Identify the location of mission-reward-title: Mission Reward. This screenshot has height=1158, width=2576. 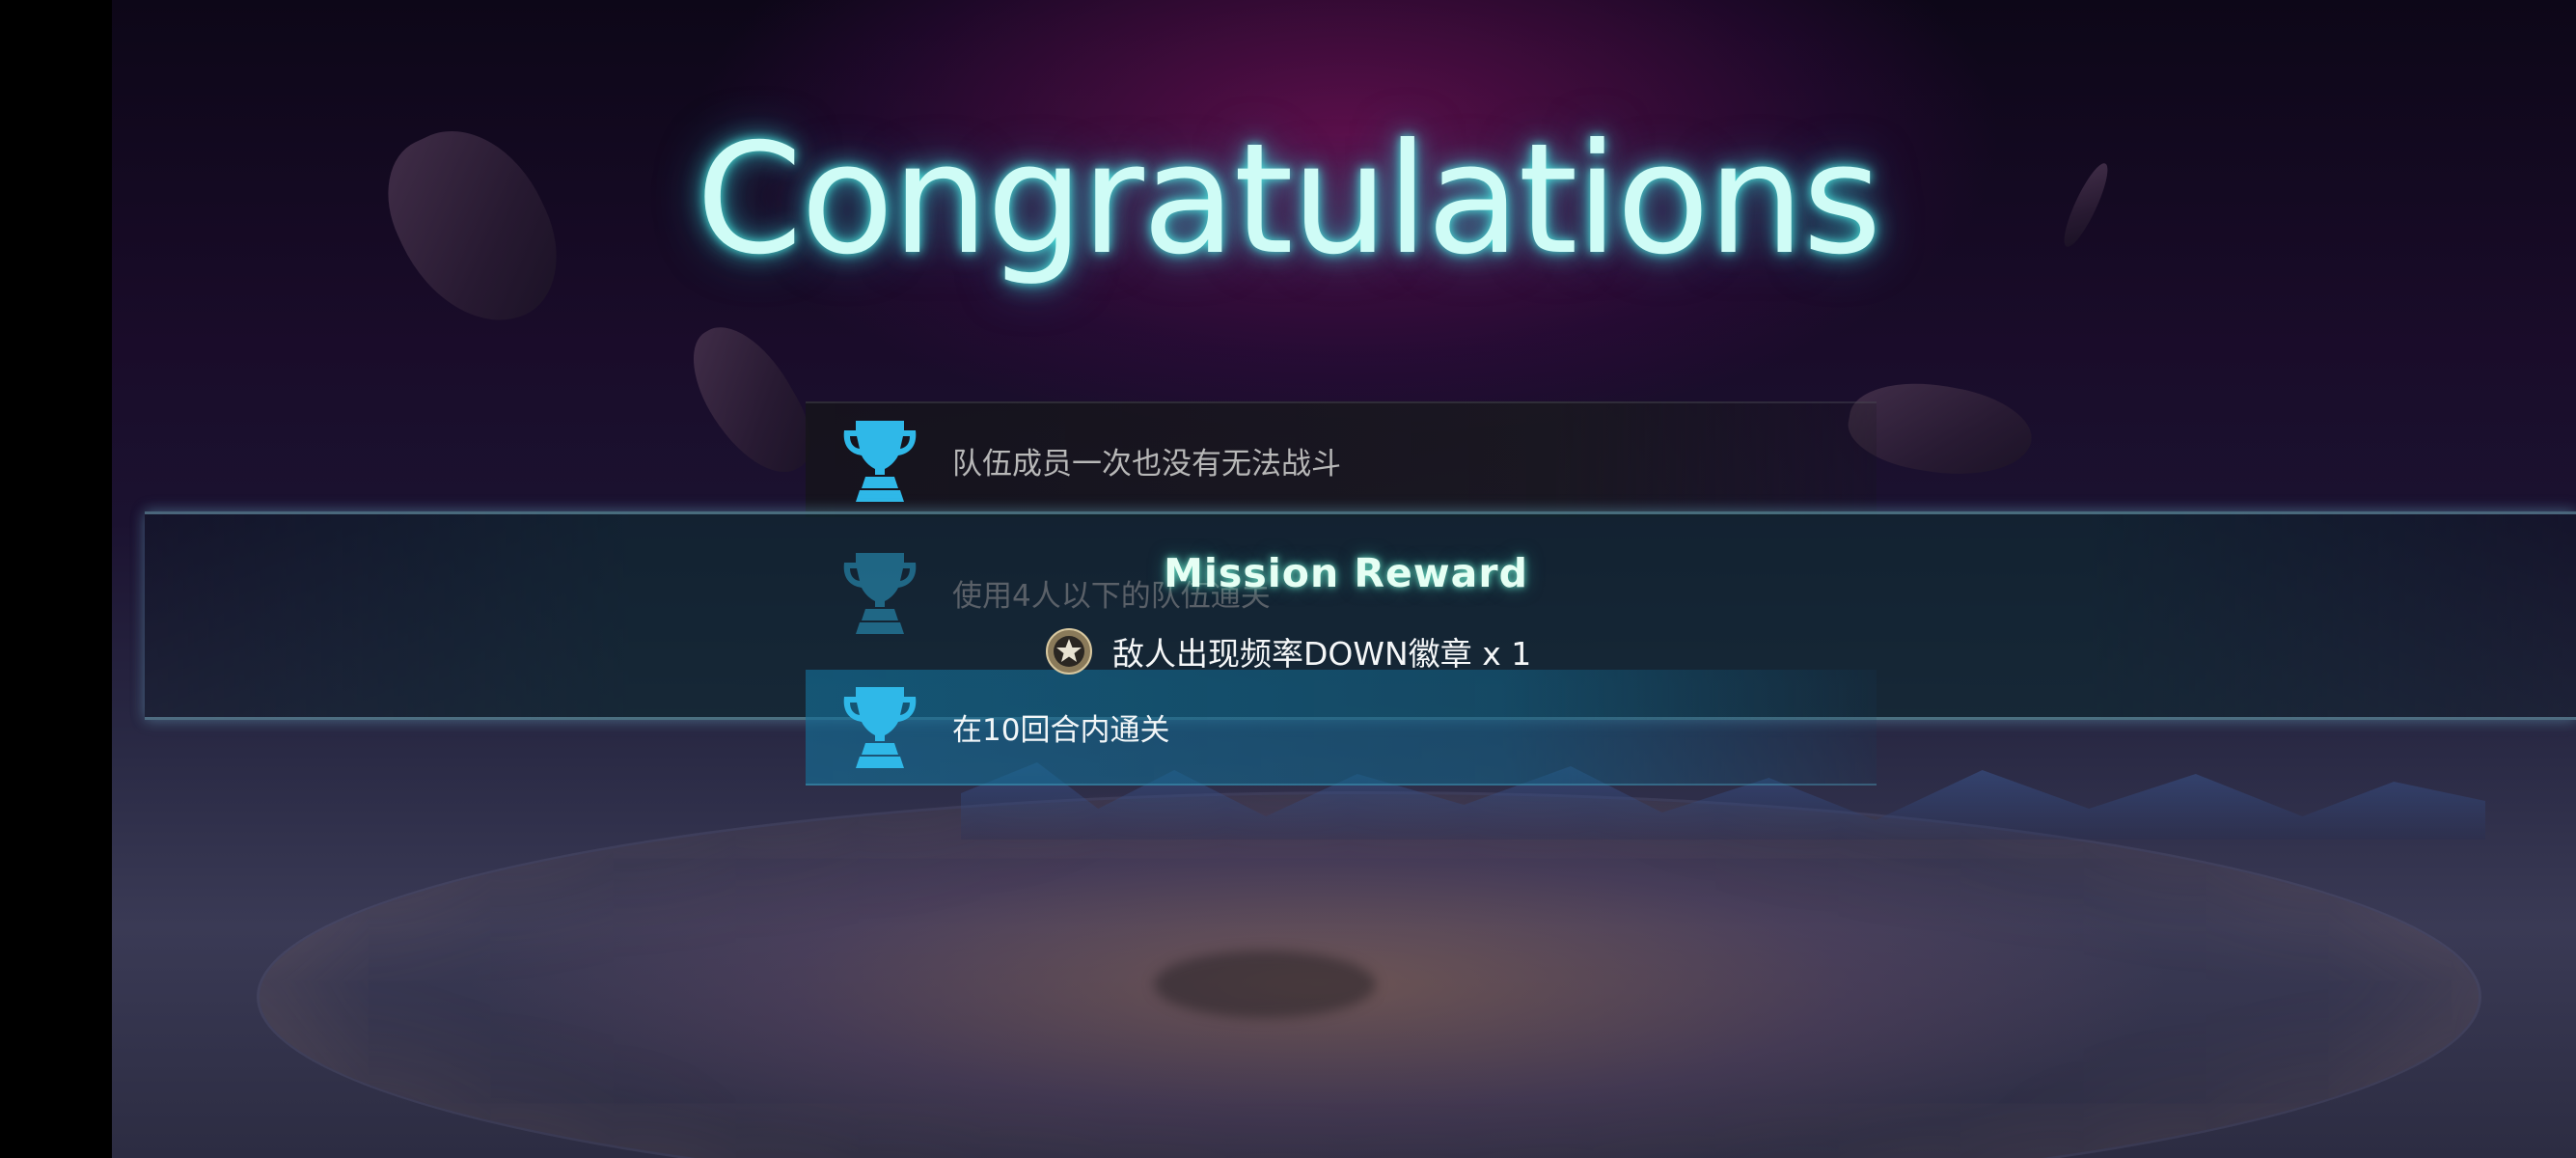
(1346, 573).